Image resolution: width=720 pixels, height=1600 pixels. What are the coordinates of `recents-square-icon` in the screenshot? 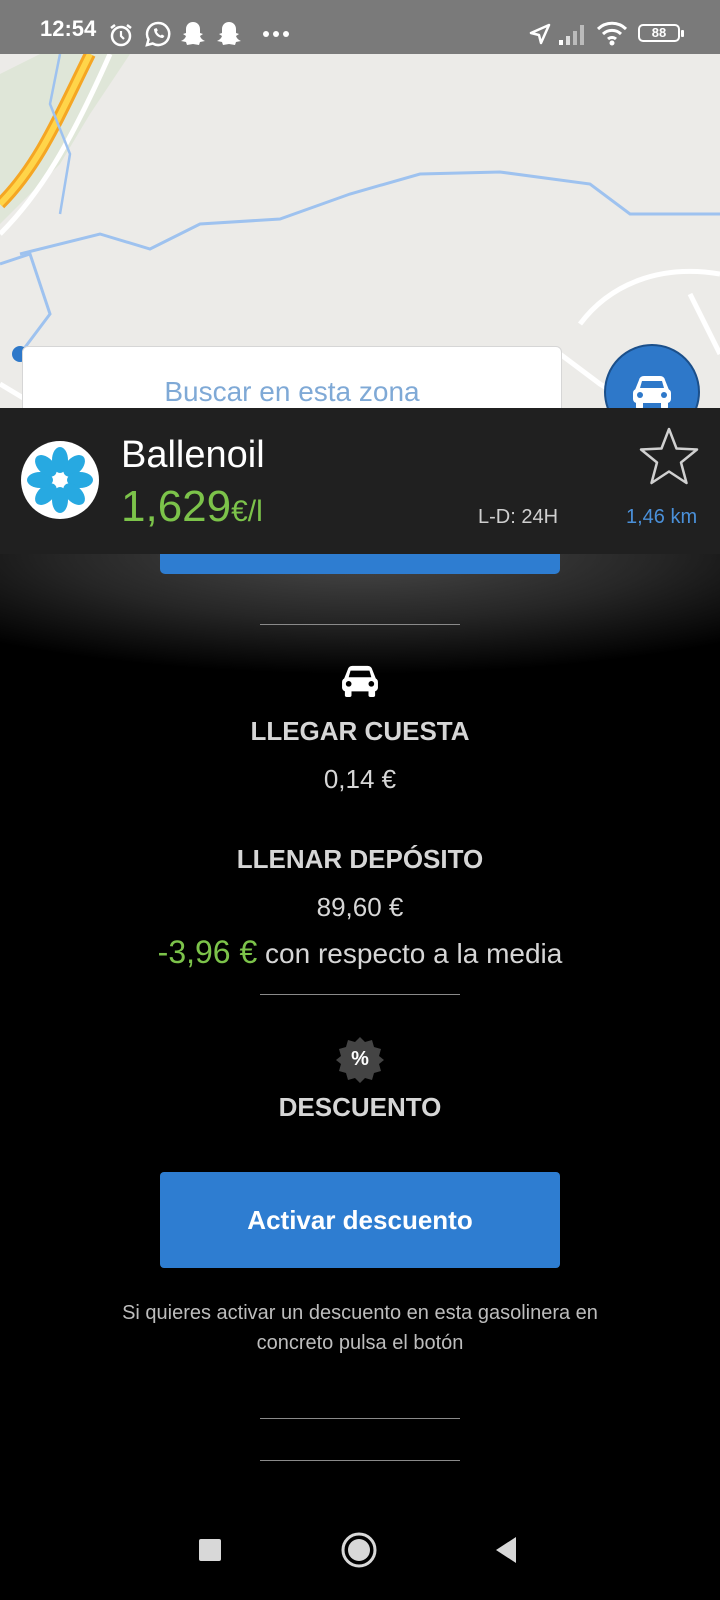 It's located at (210, 1550).